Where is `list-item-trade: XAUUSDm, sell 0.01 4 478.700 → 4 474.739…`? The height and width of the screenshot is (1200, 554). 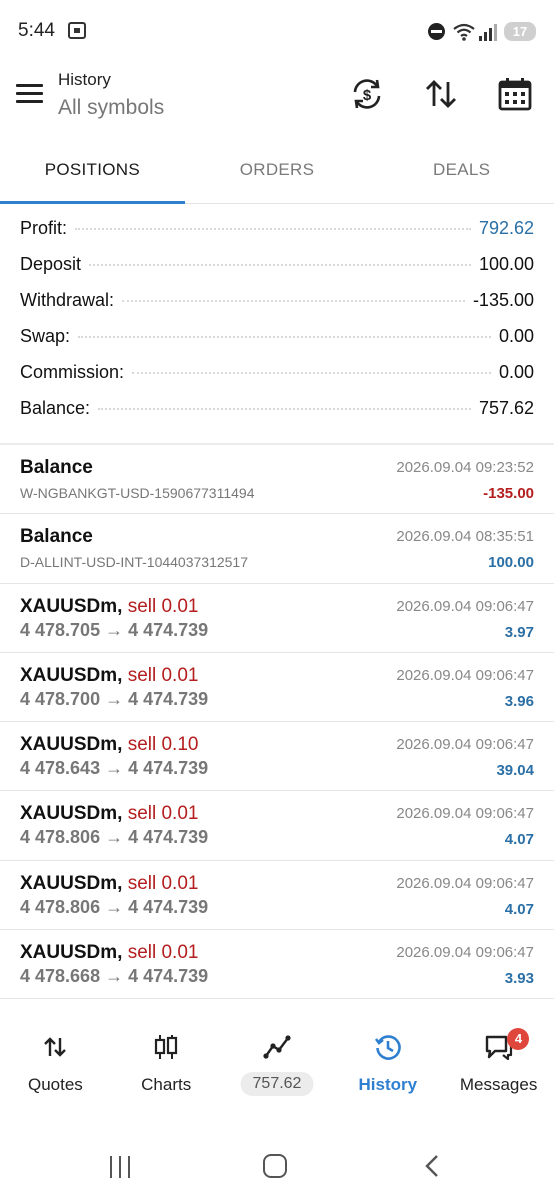
list-item-trade: XAUUSDm, sell 0.01 4 478.700 → 4 474.739… is located at coordinates (277, 688).